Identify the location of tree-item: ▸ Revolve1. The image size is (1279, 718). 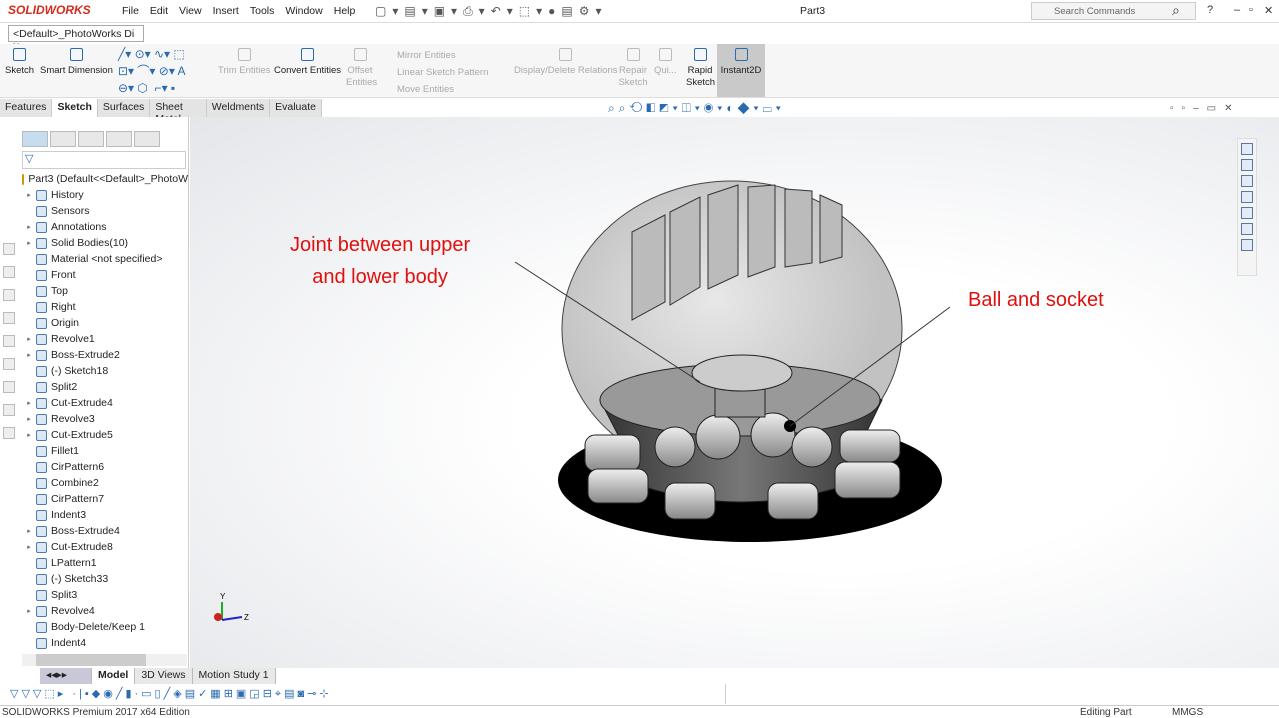
(105, 339).